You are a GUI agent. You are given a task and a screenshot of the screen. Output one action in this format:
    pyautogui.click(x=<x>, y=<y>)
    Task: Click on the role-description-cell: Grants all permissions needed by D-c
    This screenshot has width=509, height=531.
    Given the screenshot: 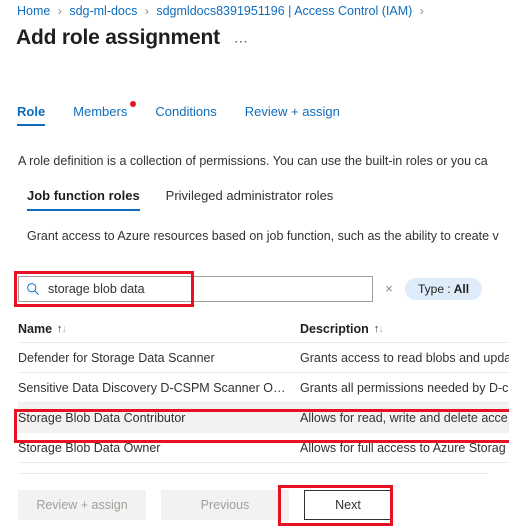 What is the action you would take?
    pyautogui.click(x=404, y=387)
    